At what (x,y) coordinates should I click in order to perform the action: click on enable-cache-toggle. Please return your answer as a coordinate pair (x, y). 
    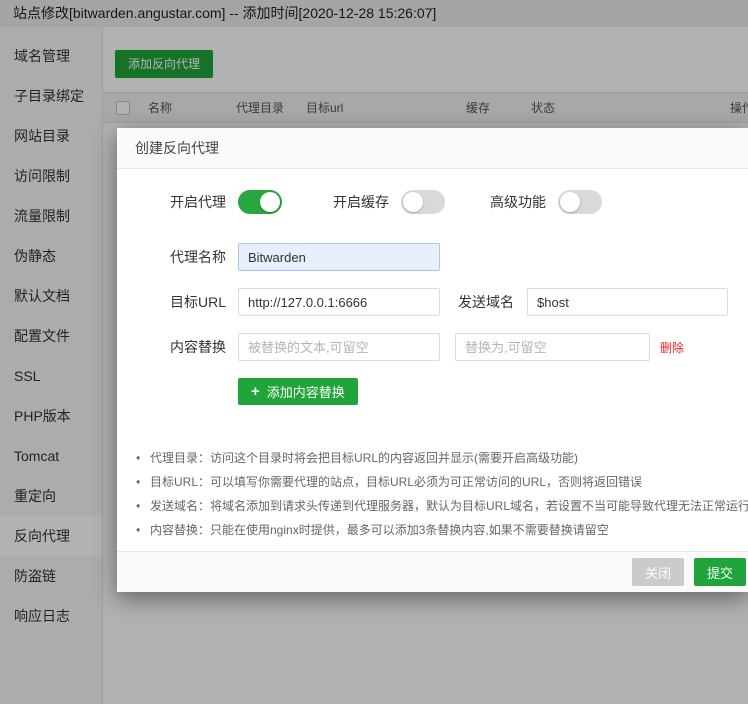
    Looking at the image, I should click on (423, 202).